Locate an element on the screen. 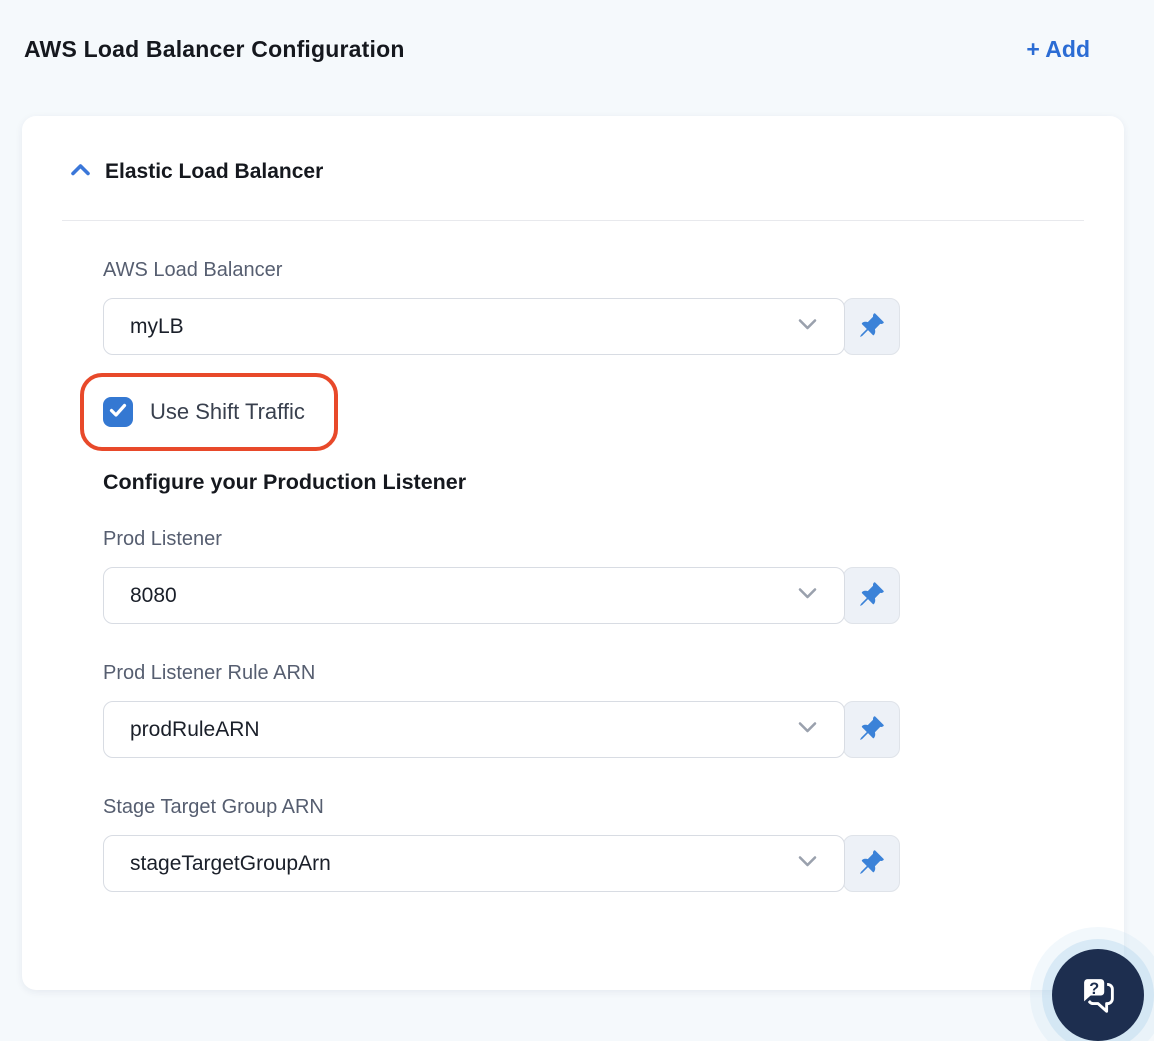 This screenshot has width=1154, height=1041. field-prod-listener: Prod Listener 8080 is located at coordinates (501, 576).